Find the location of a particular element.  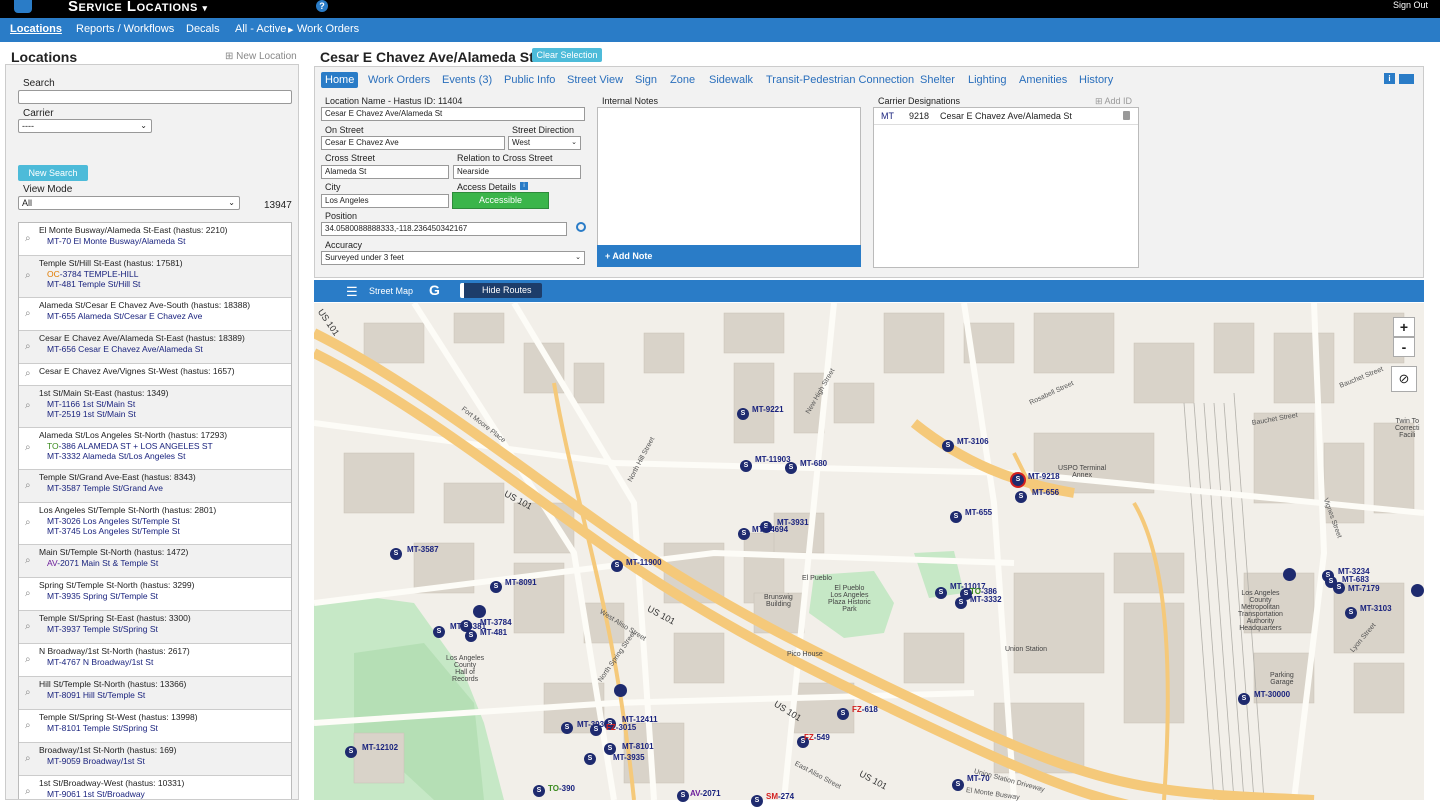

new-search-button: New Search is located at coordinates (53, 173).